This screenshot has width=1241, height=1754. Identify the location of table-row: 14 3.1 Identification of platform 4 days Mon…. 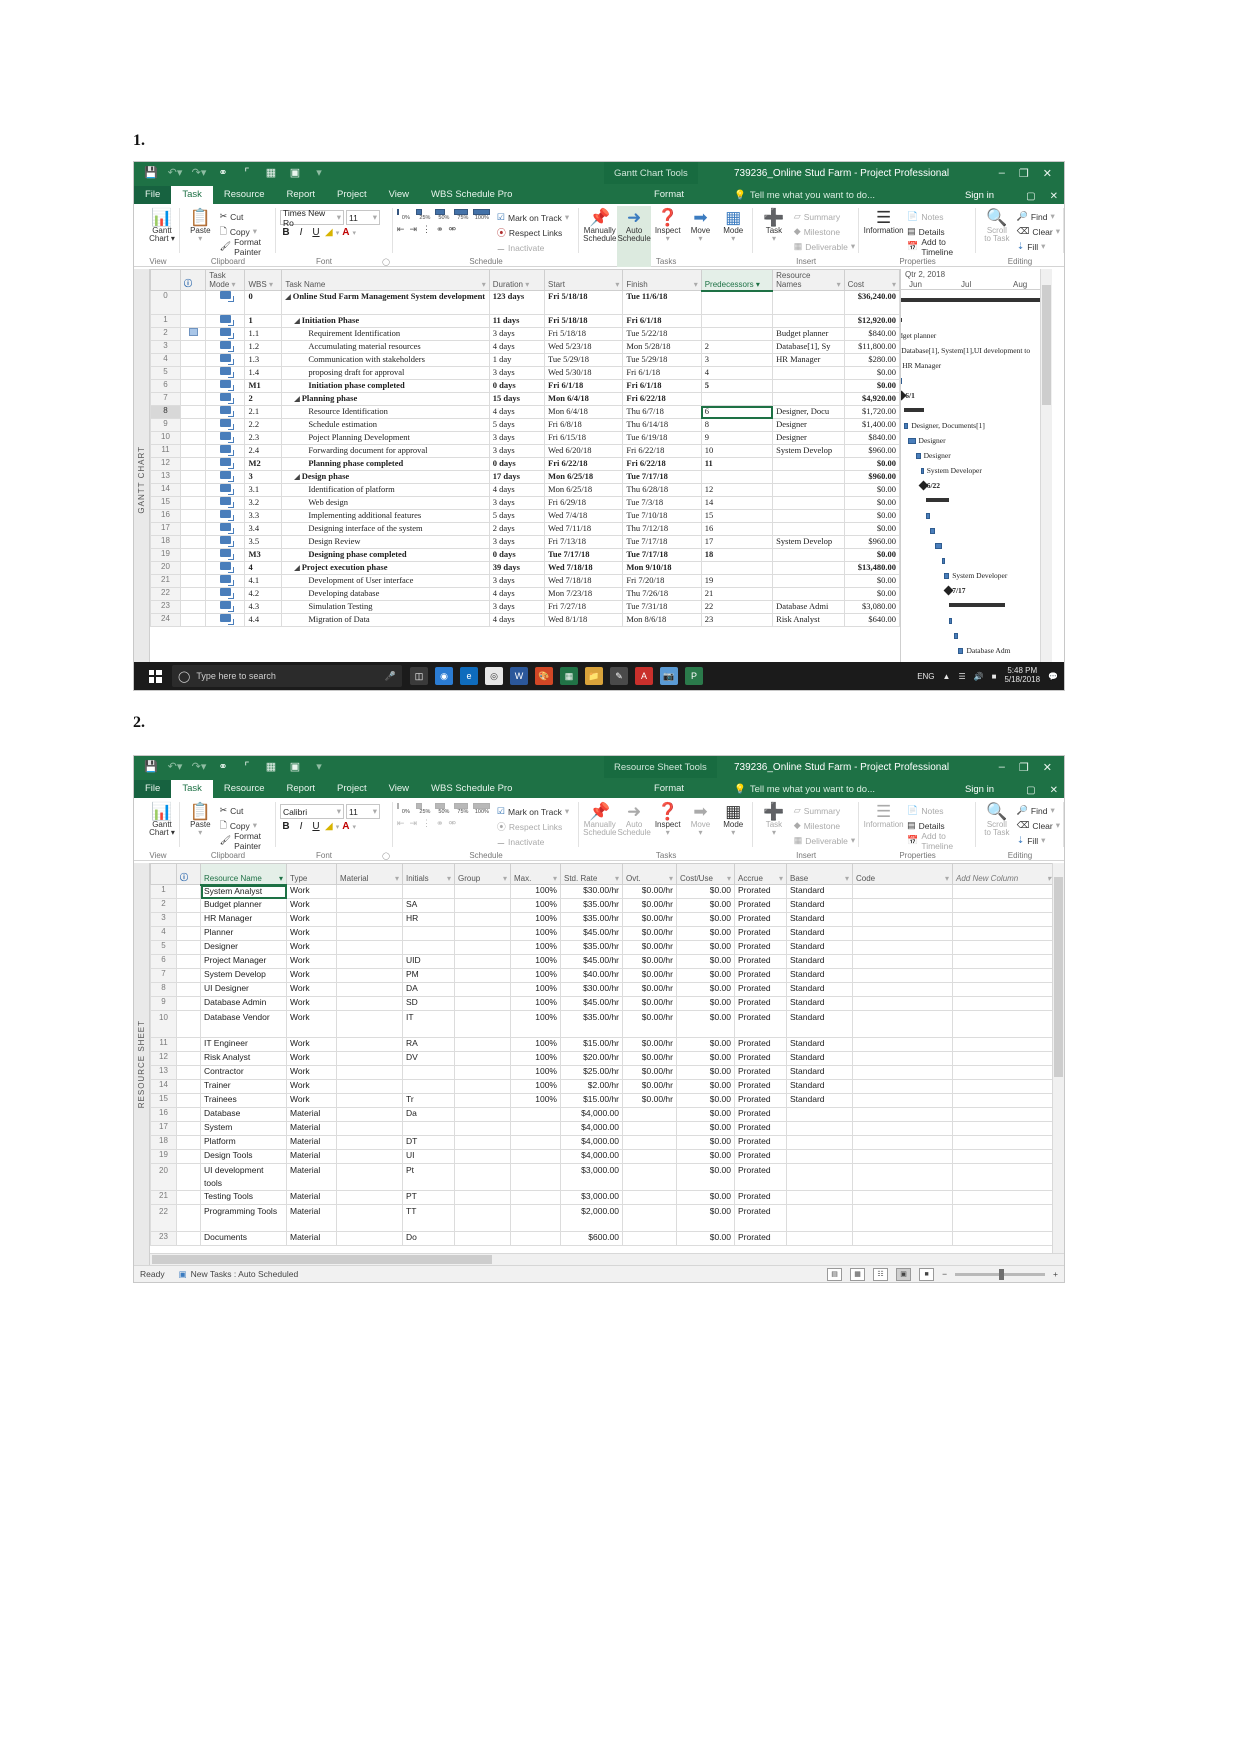
(525, 490).